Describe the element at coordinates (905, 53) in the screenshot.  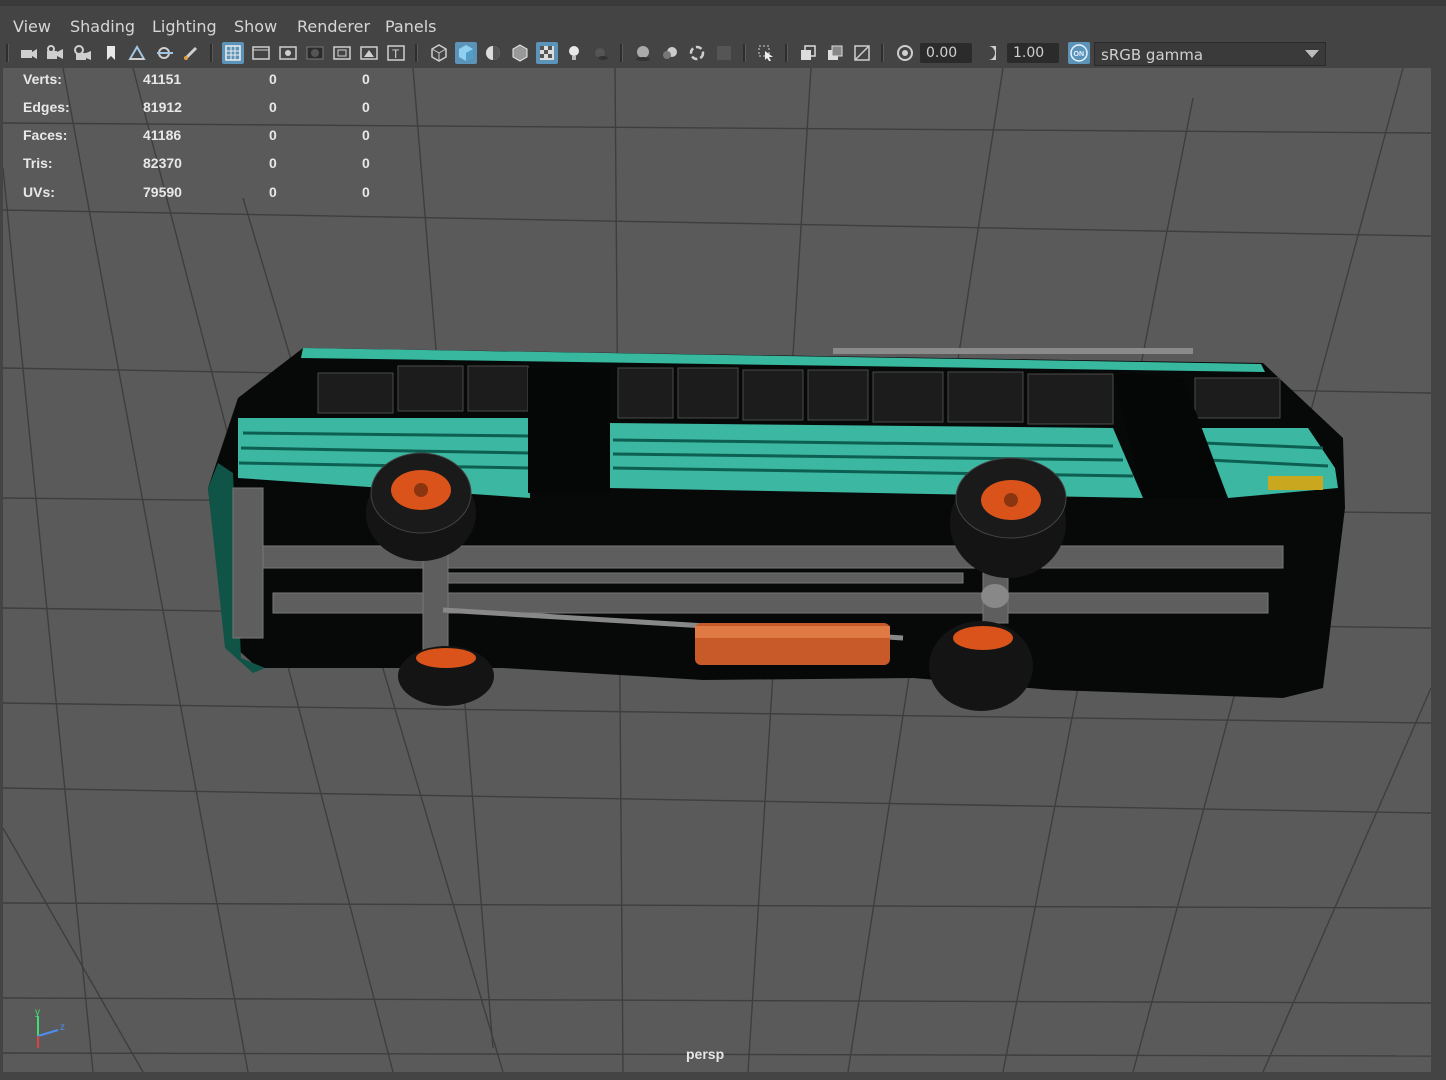
I see `exposure-icon` at that location.